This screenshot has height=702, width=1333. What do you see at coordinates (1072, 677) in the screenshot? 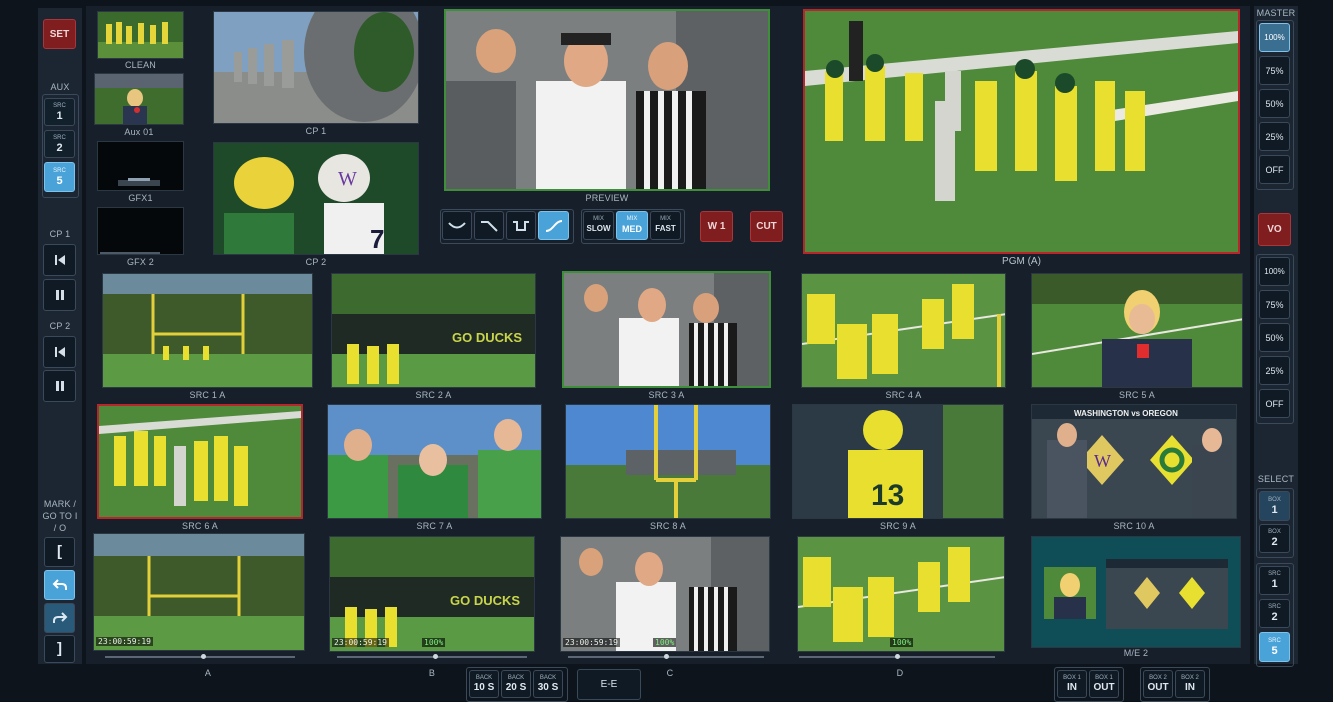
I see `box1-in-small: BOX 1` at bounding box center [1072, 677].